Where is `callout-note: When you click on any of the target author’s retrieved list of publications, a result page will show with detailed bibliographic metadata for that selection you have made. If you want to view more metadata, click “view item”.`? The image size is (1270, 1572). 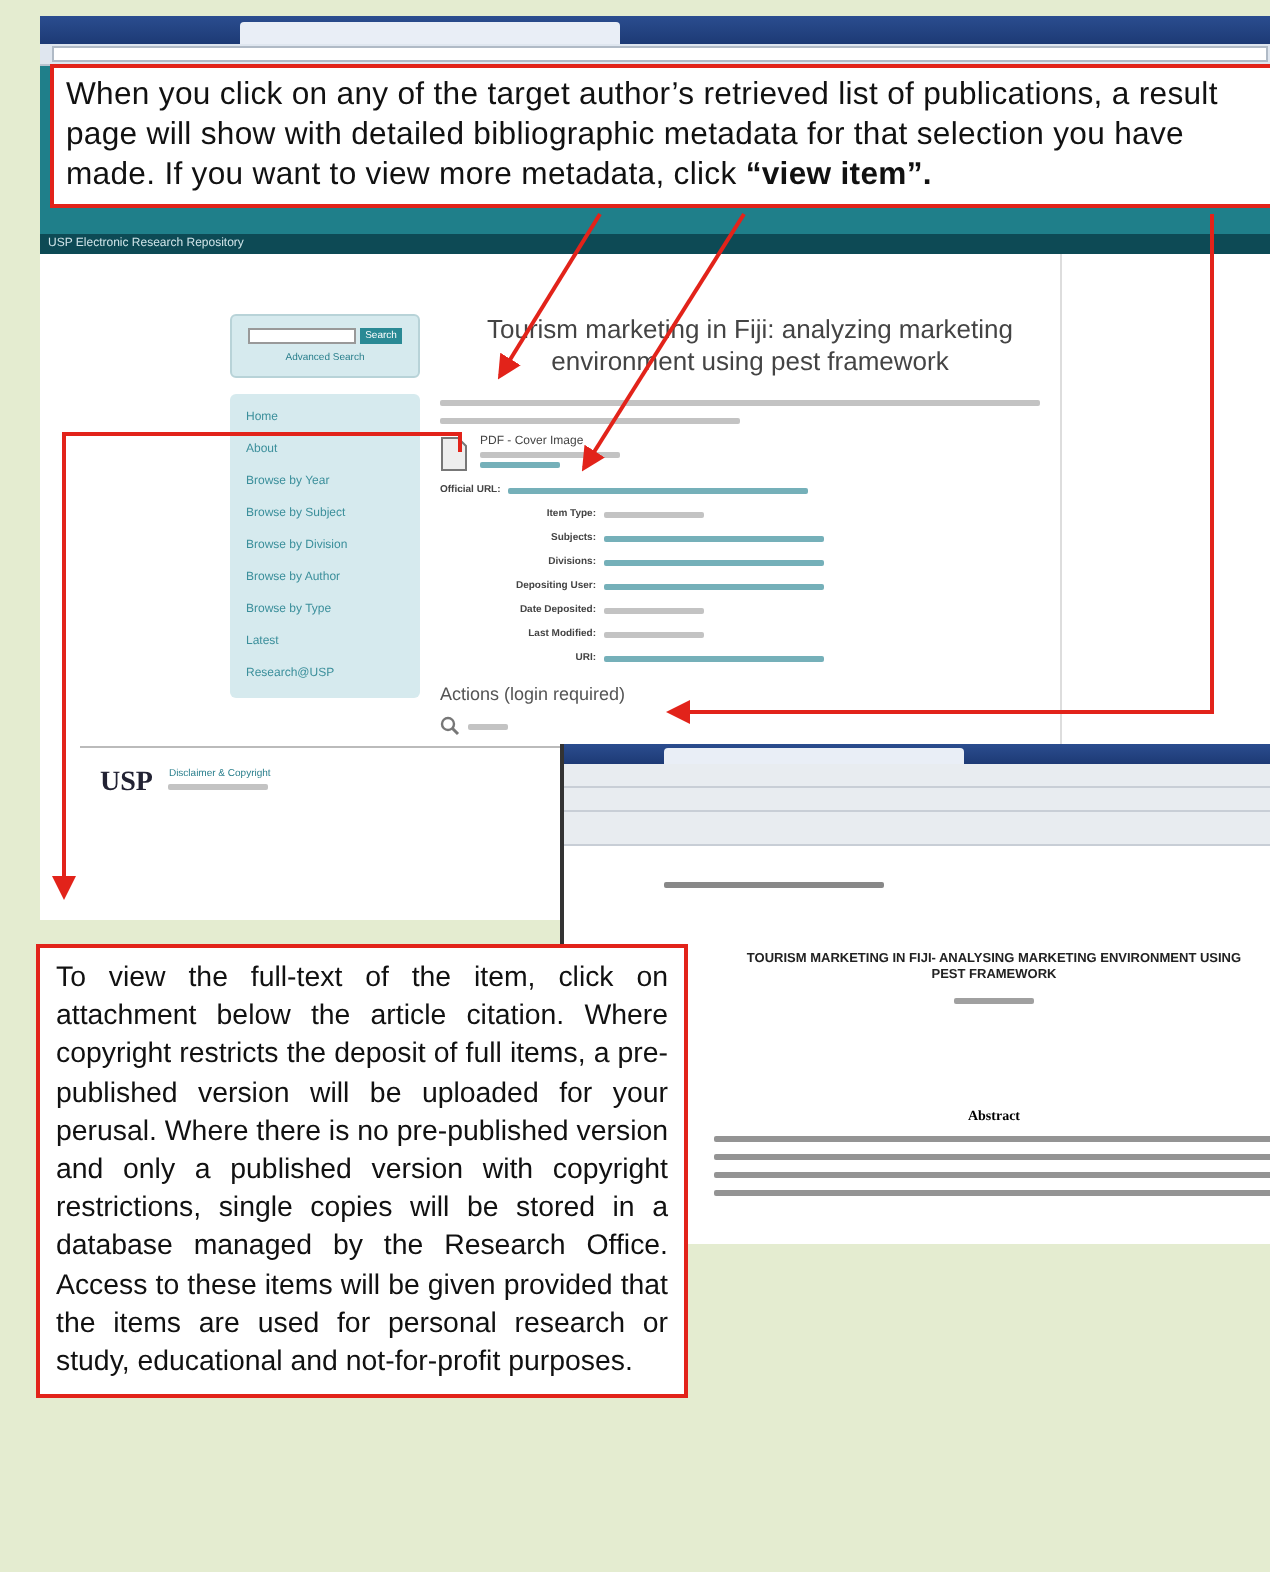 callout-note: When you click on any of the target author’s retrieved list of publications, a result page will show with detailed bibliographic metadata for that selection you have made. If you want to view more metadata, click “view item”. is located at coordinates (660, 136).